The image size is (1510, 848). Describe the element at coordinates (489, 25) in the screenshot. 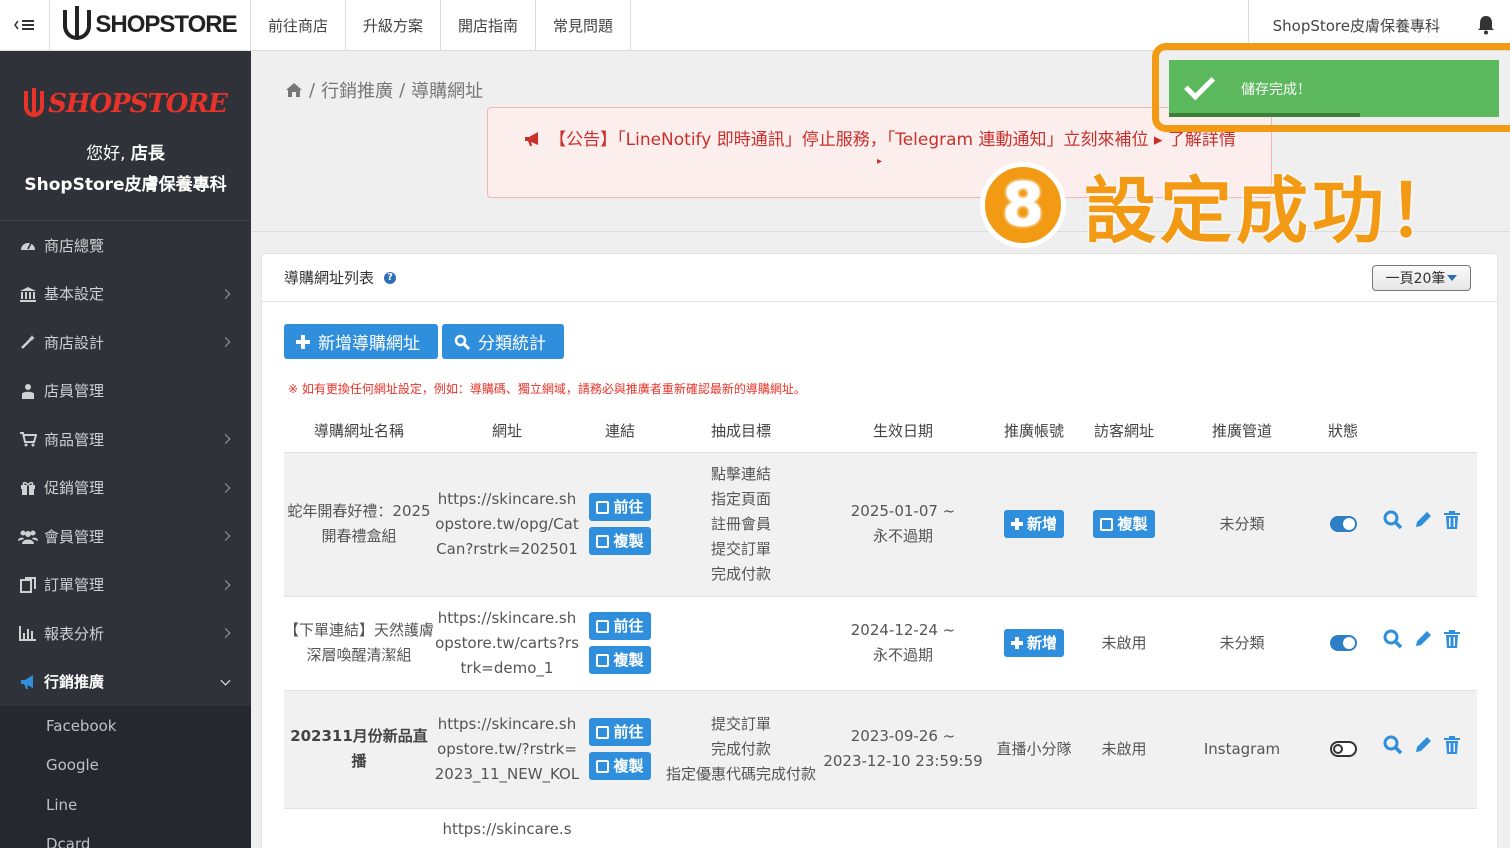

I see `nav-guide: 開店指南` at that location.